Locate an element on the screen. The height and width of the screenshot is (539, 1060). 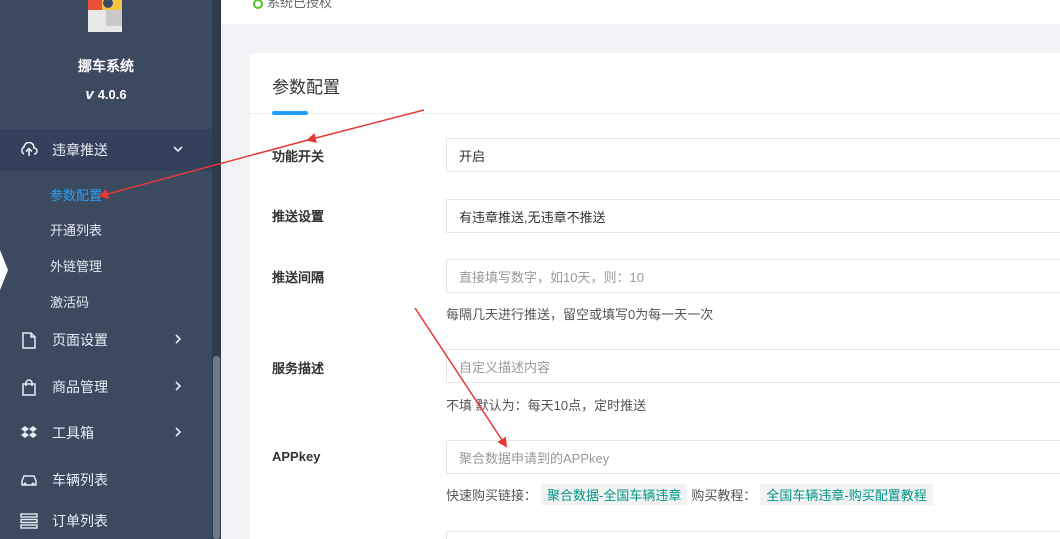
app-version: v 4.0.6 is located at coordinates (106, 94).